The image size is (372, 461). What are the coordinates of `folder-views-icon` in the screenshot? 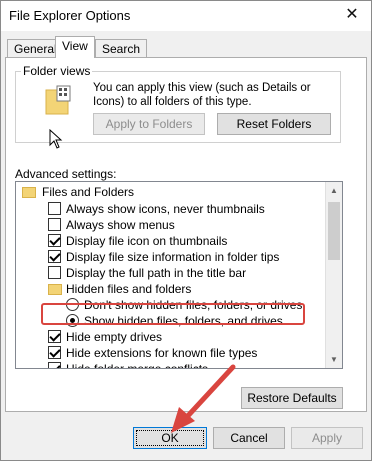 It's located at (58, 100).